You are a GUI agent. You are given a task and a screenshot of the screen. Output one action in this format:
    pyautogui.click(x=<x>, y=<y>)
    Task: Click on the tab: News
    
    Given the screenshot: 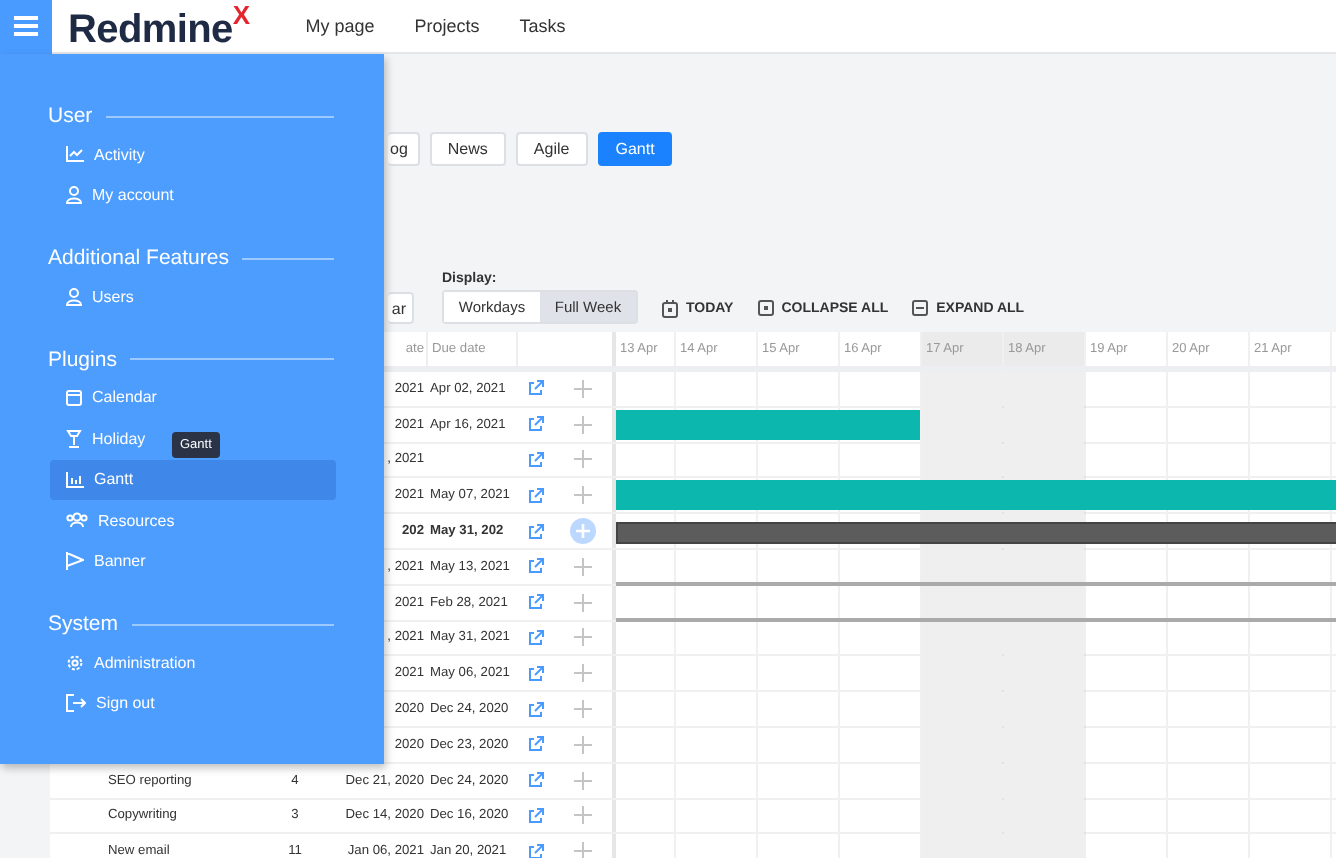 What is the action you would take?
    pyautogui.click(x=467, y=149)
    